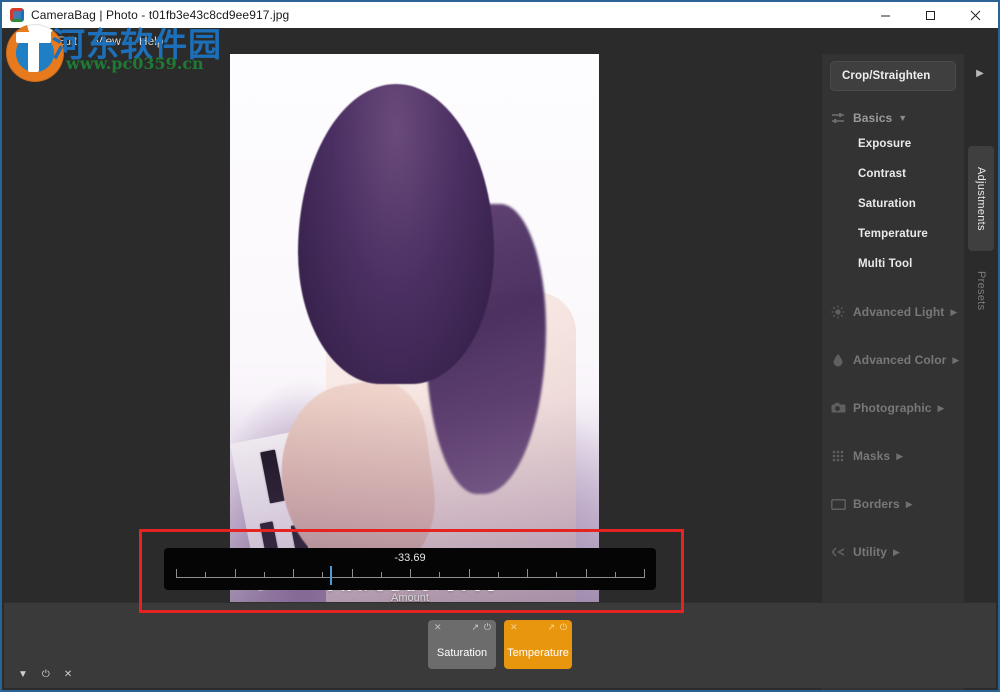  I want to click on sidebar-group-advanced-light: Advanced Light ▶, so click(897, 312).